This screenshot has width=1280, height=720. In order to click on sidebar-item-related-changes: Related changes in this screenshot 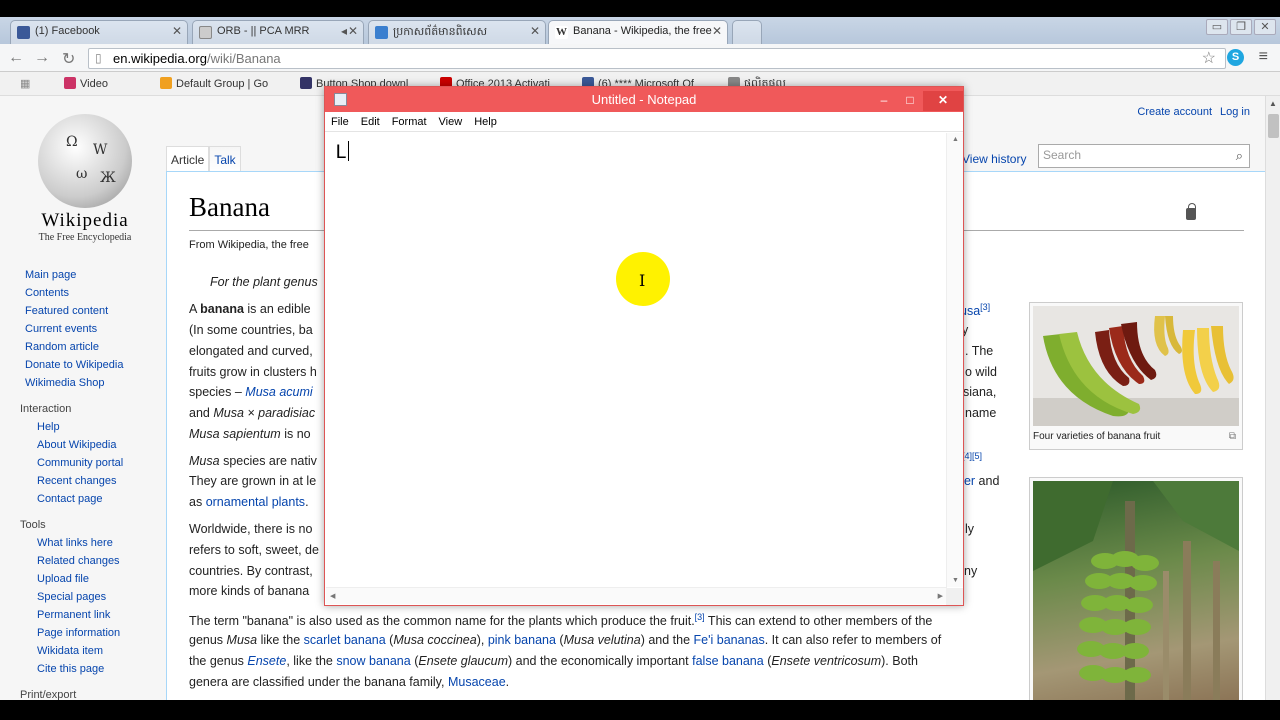, I will do `click(90, 561)`.